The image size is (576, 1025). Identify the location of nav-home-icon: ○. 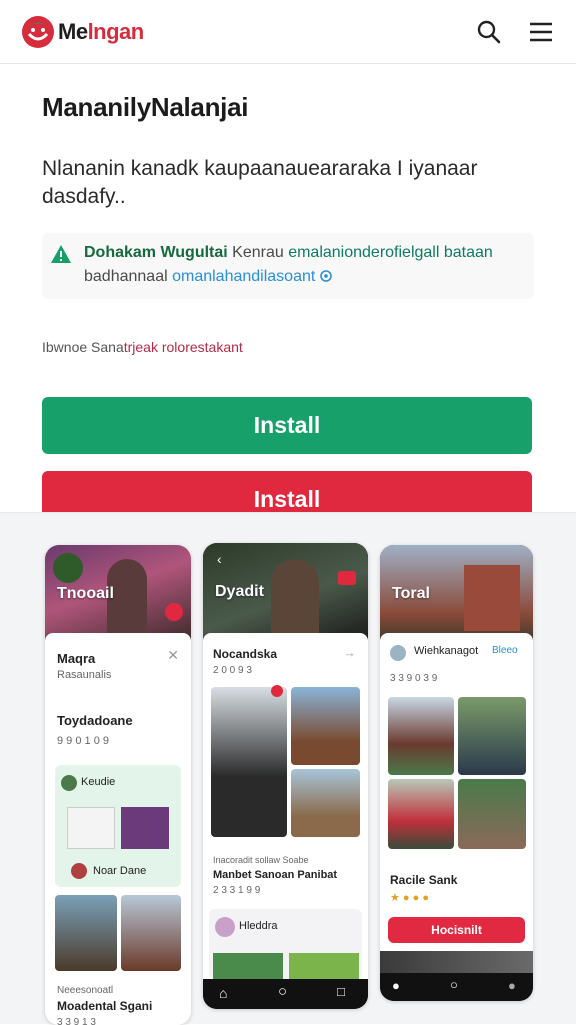
(454, 984).